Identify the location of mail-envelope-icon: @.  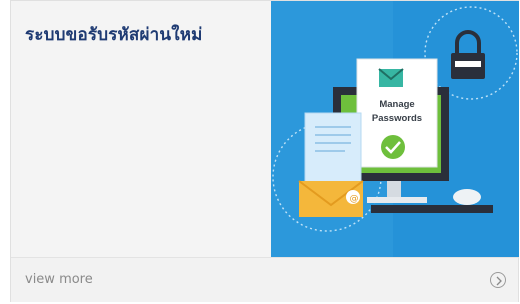
(331, 198).